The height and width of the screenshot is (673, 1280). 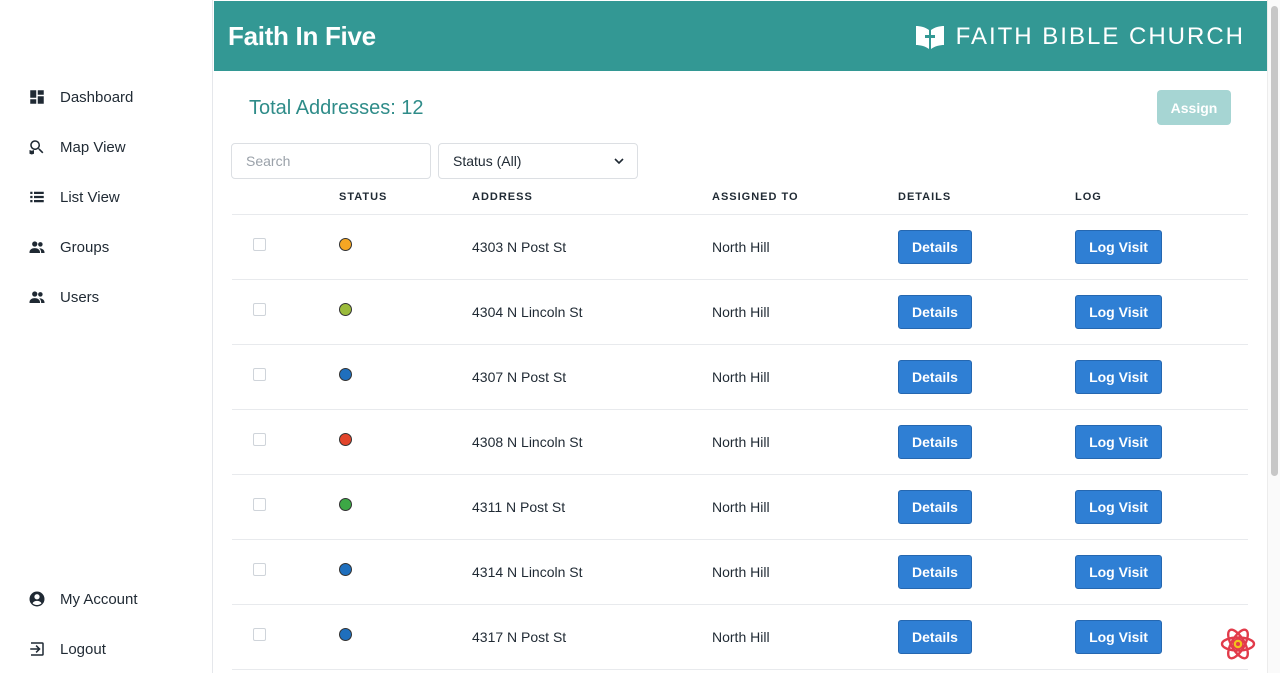 What do you see at coordinates (363, 197) in the screenshot?
I see `column-header-status: STATUS` at bounding box center [363, 197].